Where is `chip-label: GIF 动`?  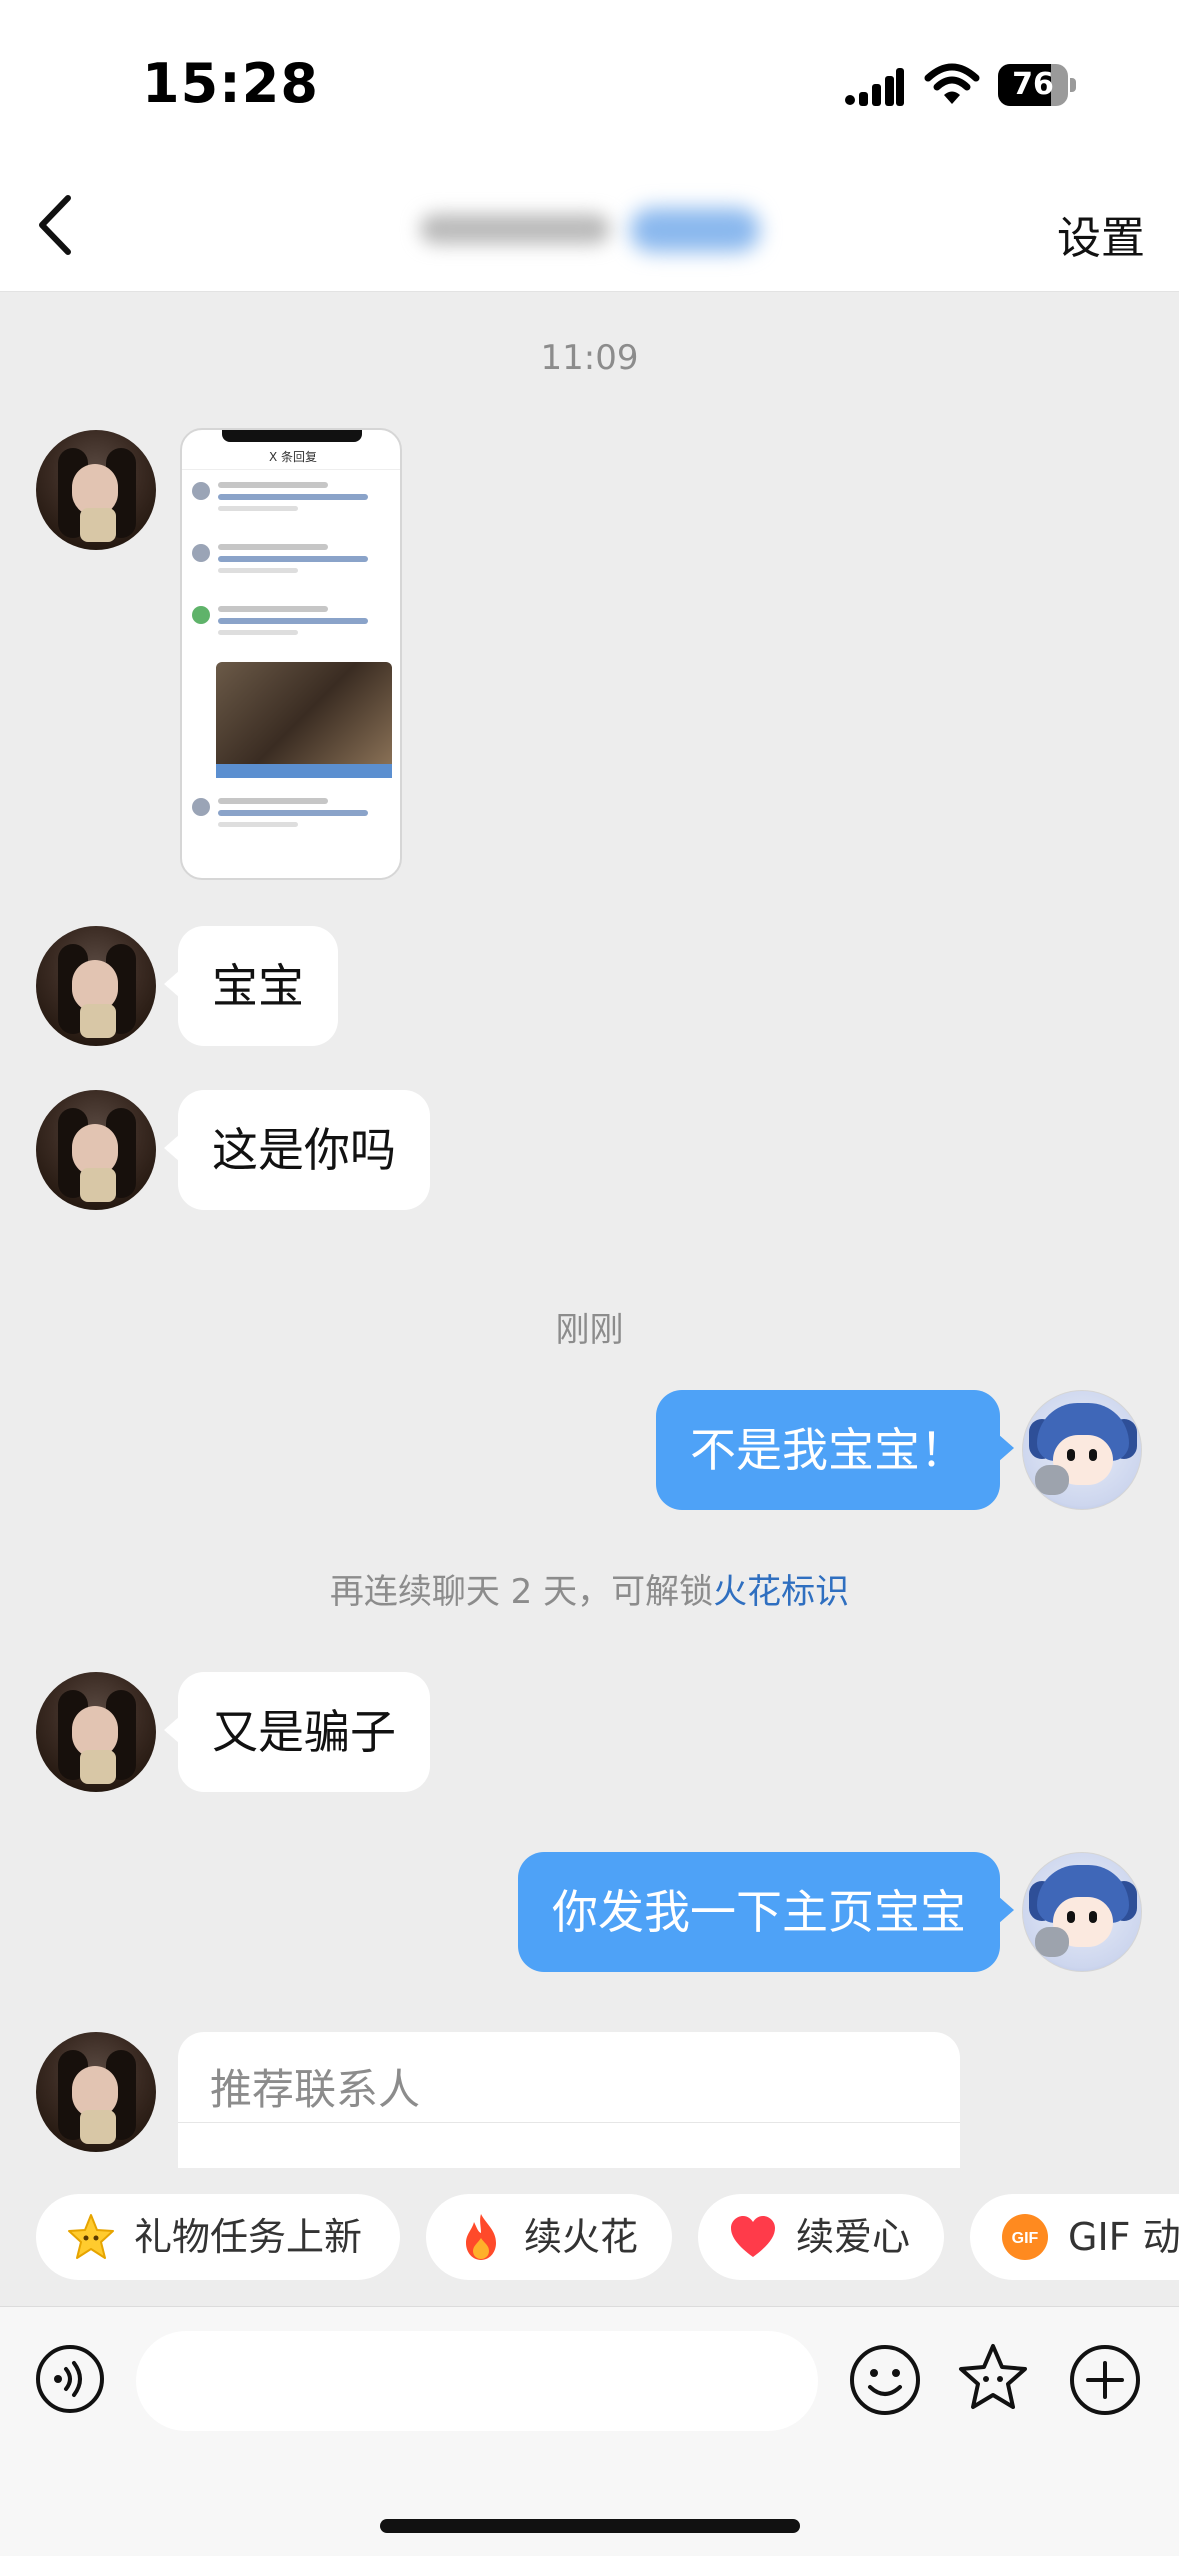
chip-label: GIF 动 is located at coordinates (1123, 2237).